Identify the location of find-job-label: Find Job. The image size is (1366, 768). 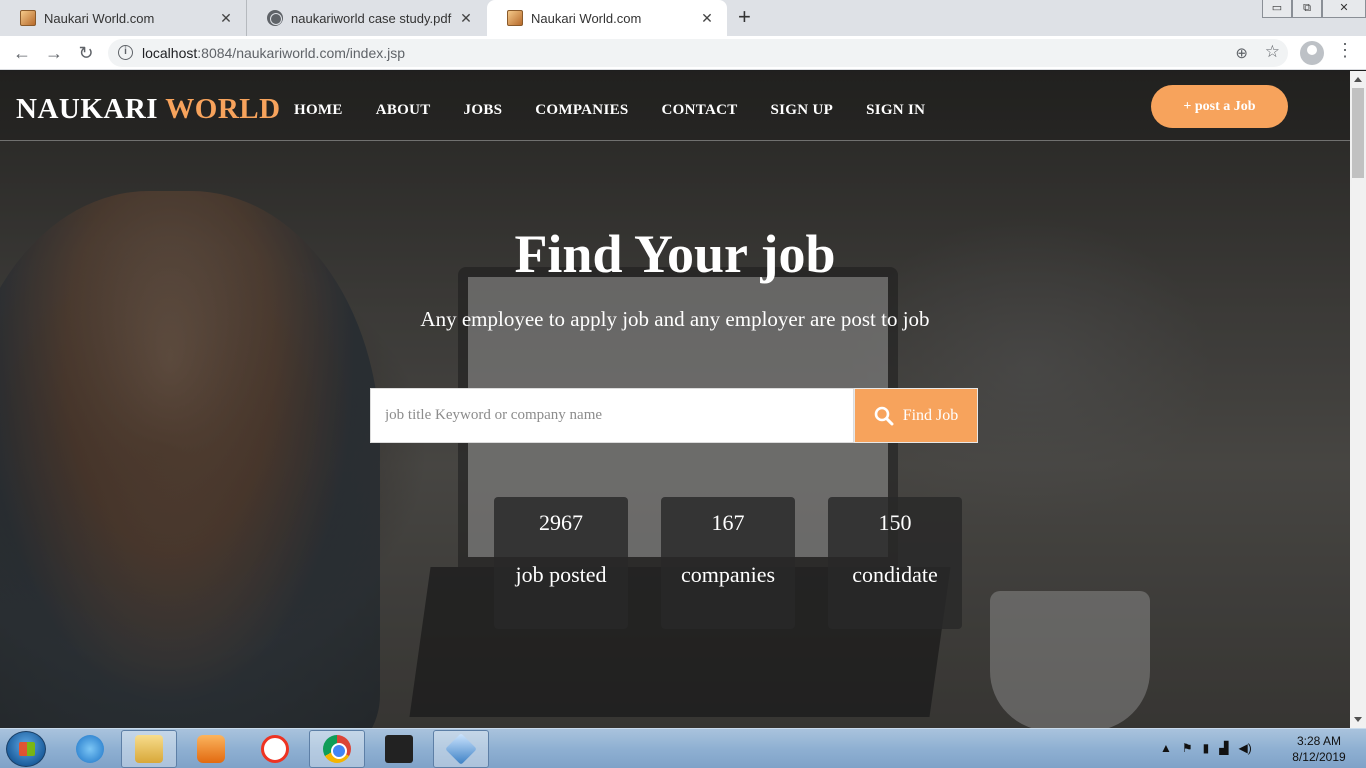
(930, 415).